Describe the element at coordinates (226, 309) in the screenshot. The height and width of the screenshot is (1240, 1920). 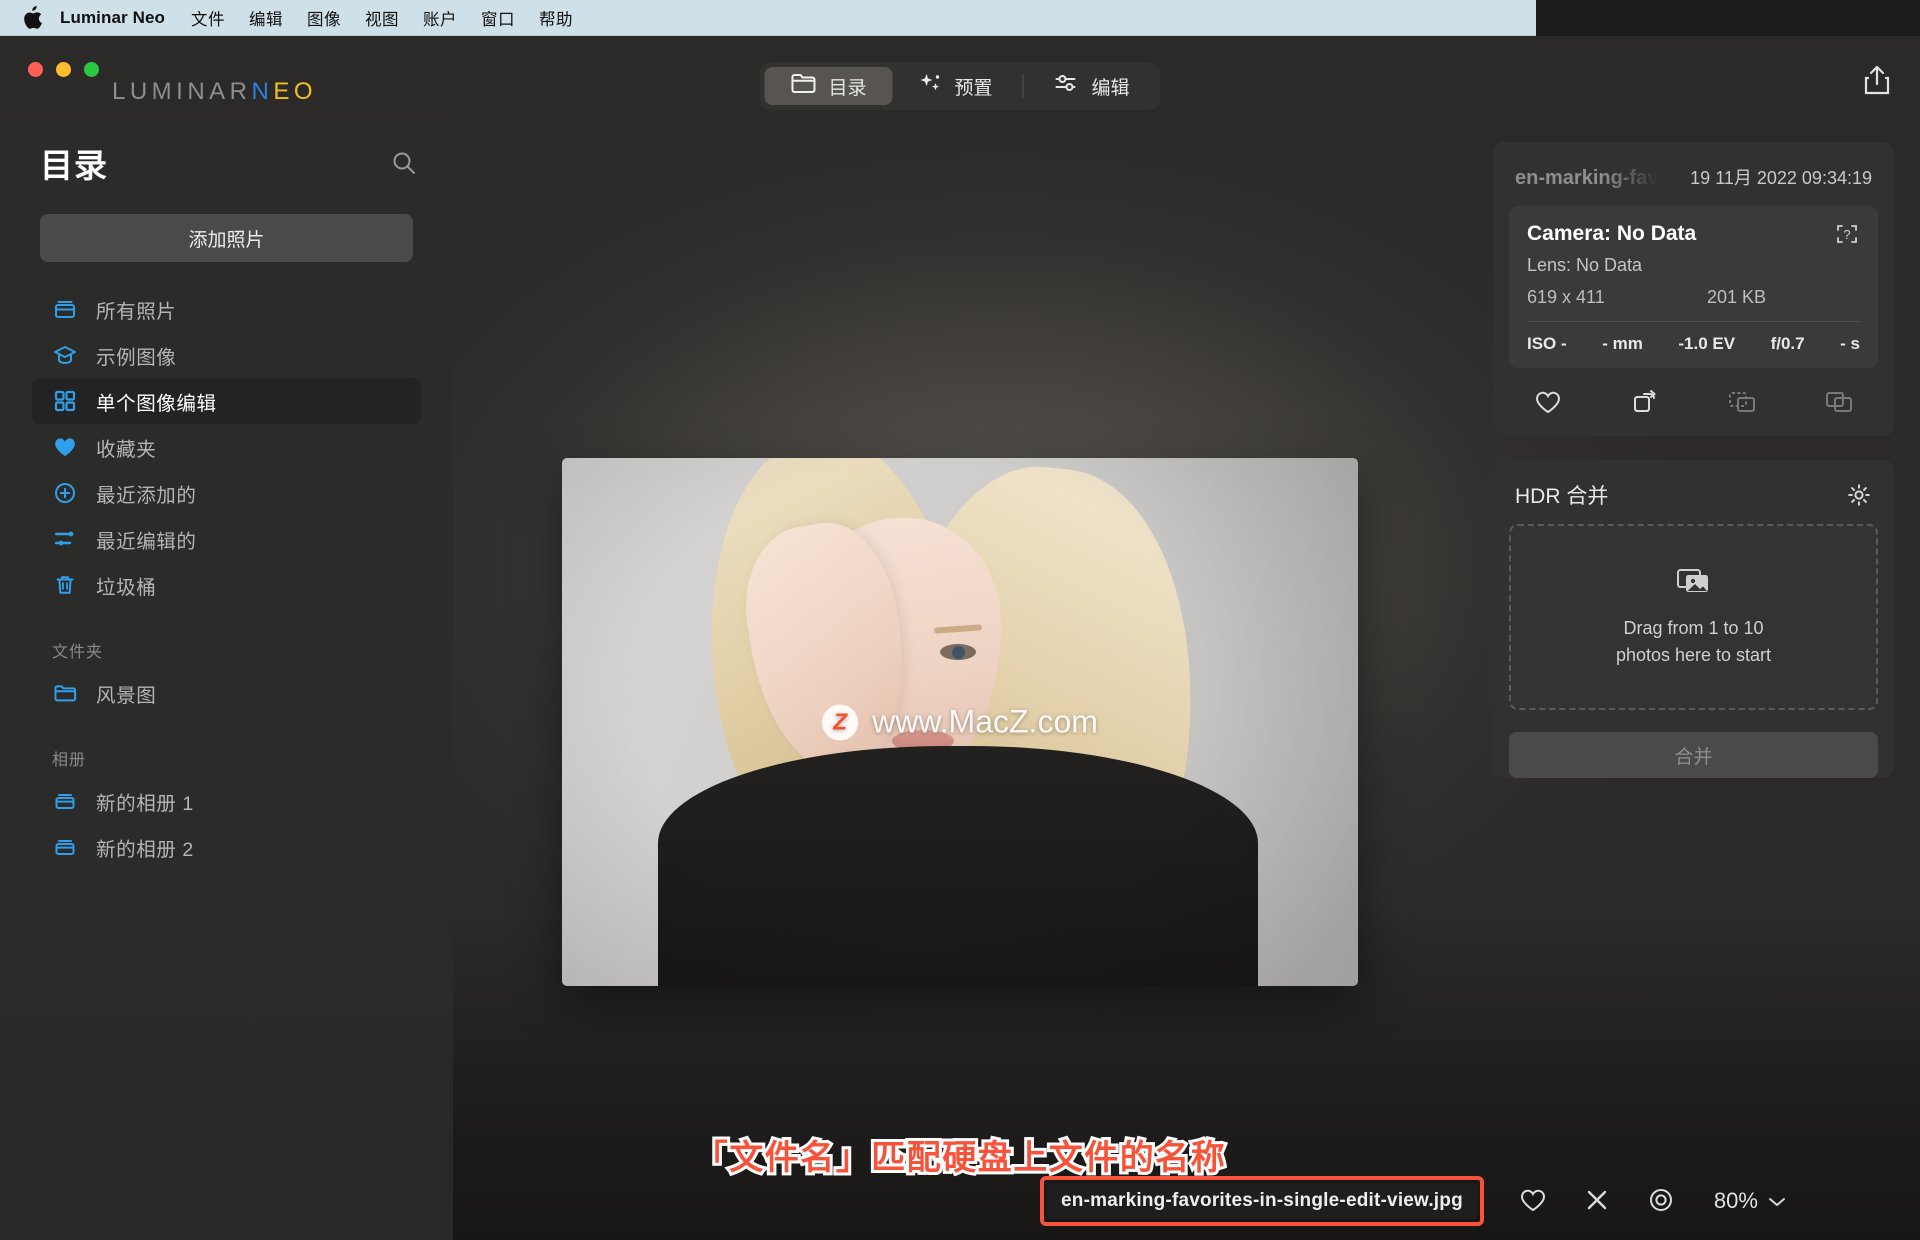
I see `sidebar-item-all-photos: 所有照片` at that location.